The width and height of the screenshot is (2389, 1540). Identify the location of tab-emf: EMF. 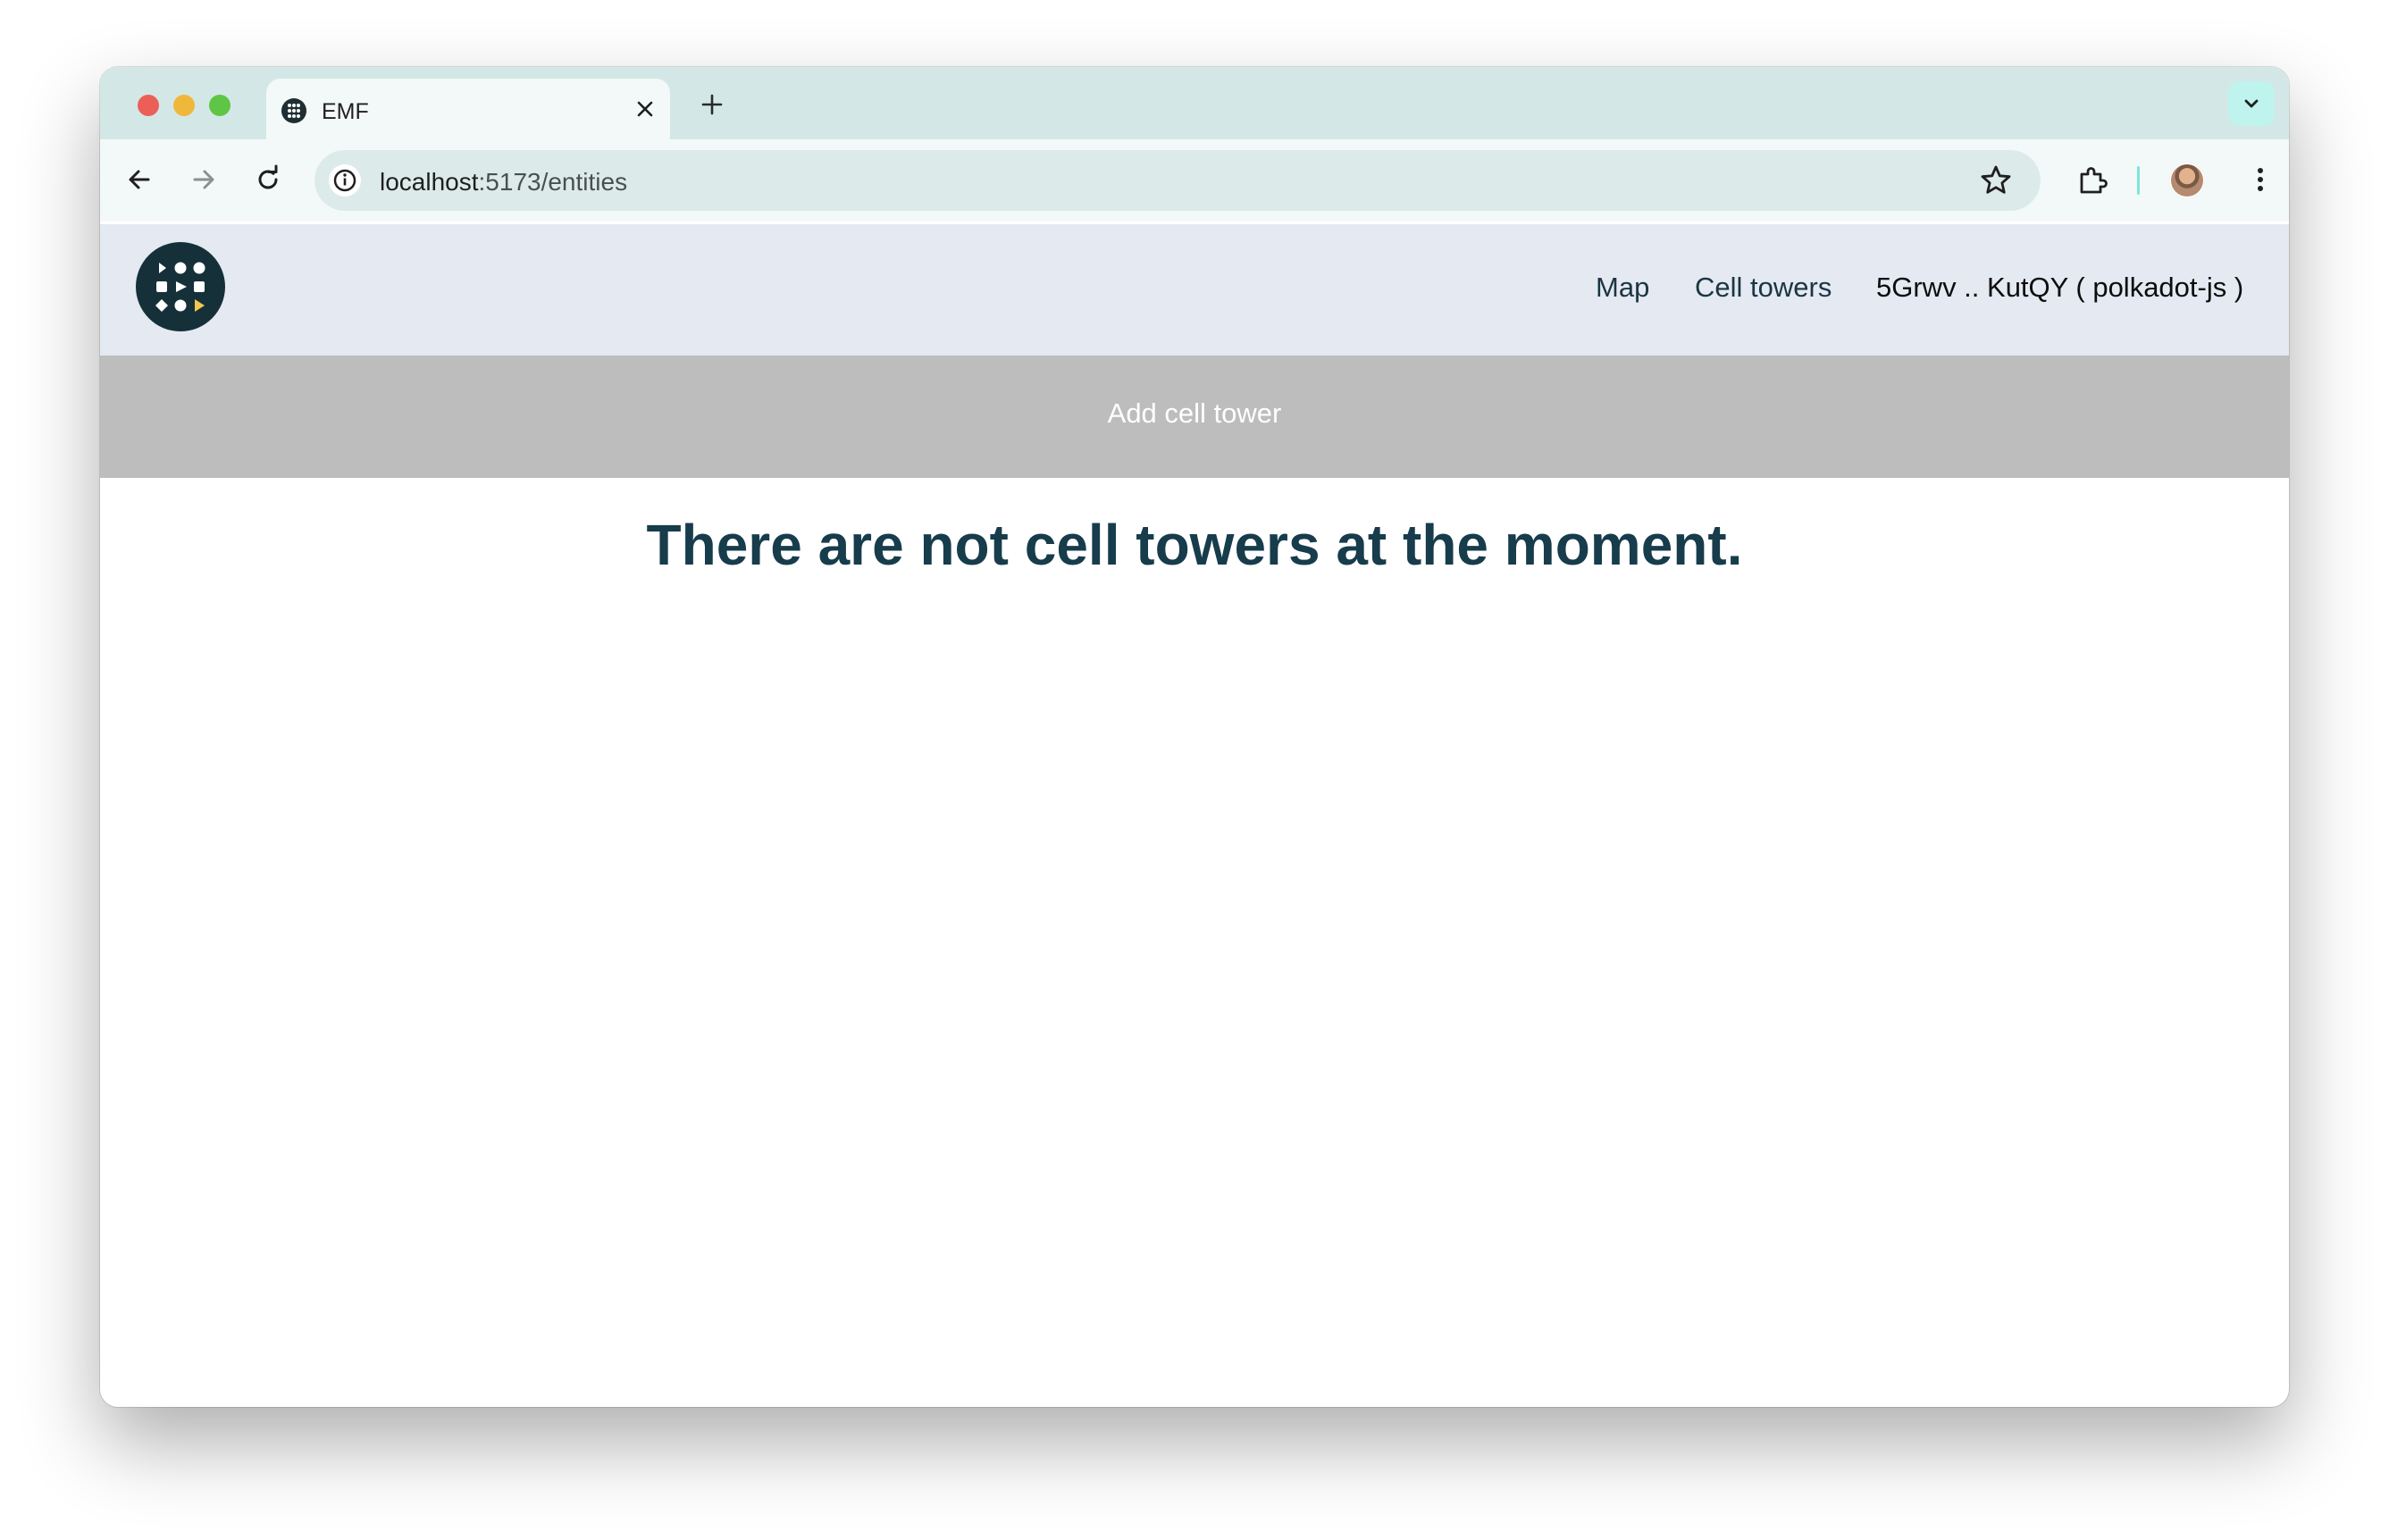
(468, 109).